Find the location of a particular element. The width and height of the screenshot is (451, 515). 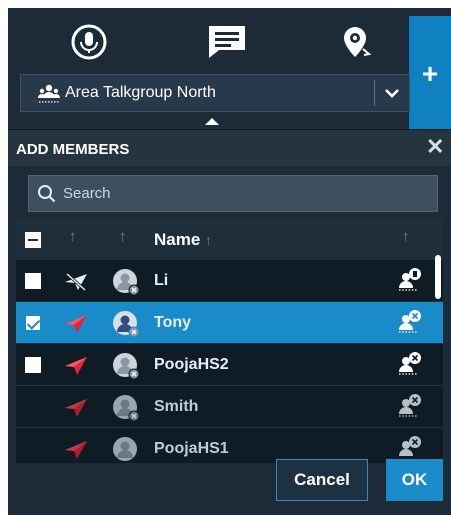

talkgroup-select: Area Talkgroup North is located at coordinates (215, 93).